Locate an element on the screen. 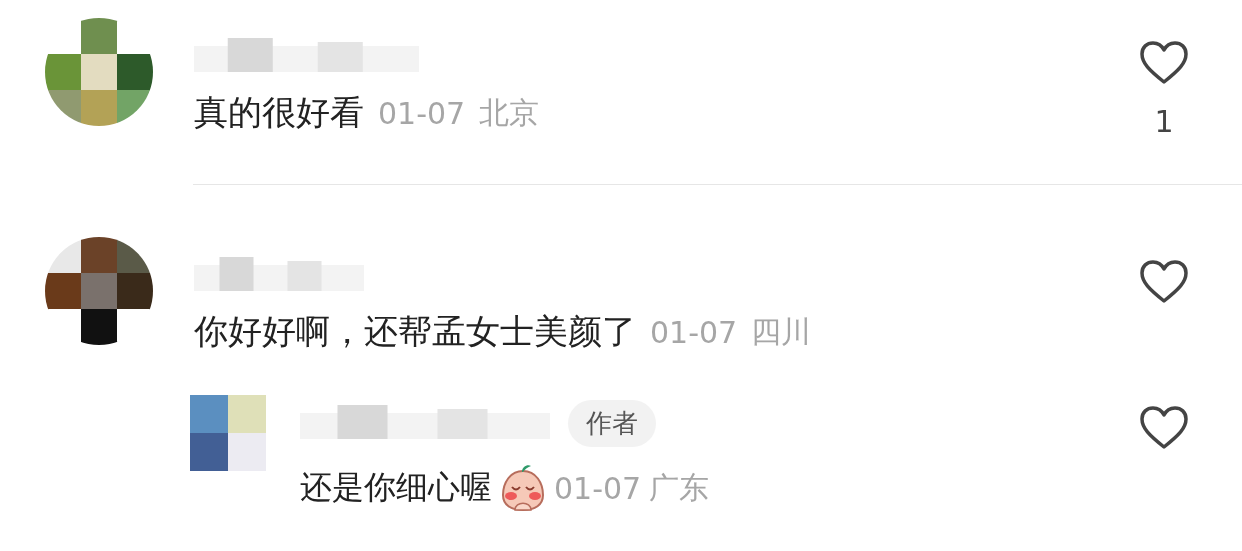 This screenshot has width=1242, height=551. reply-text: 还是你细心喔 is located at coordinates (396, 487).